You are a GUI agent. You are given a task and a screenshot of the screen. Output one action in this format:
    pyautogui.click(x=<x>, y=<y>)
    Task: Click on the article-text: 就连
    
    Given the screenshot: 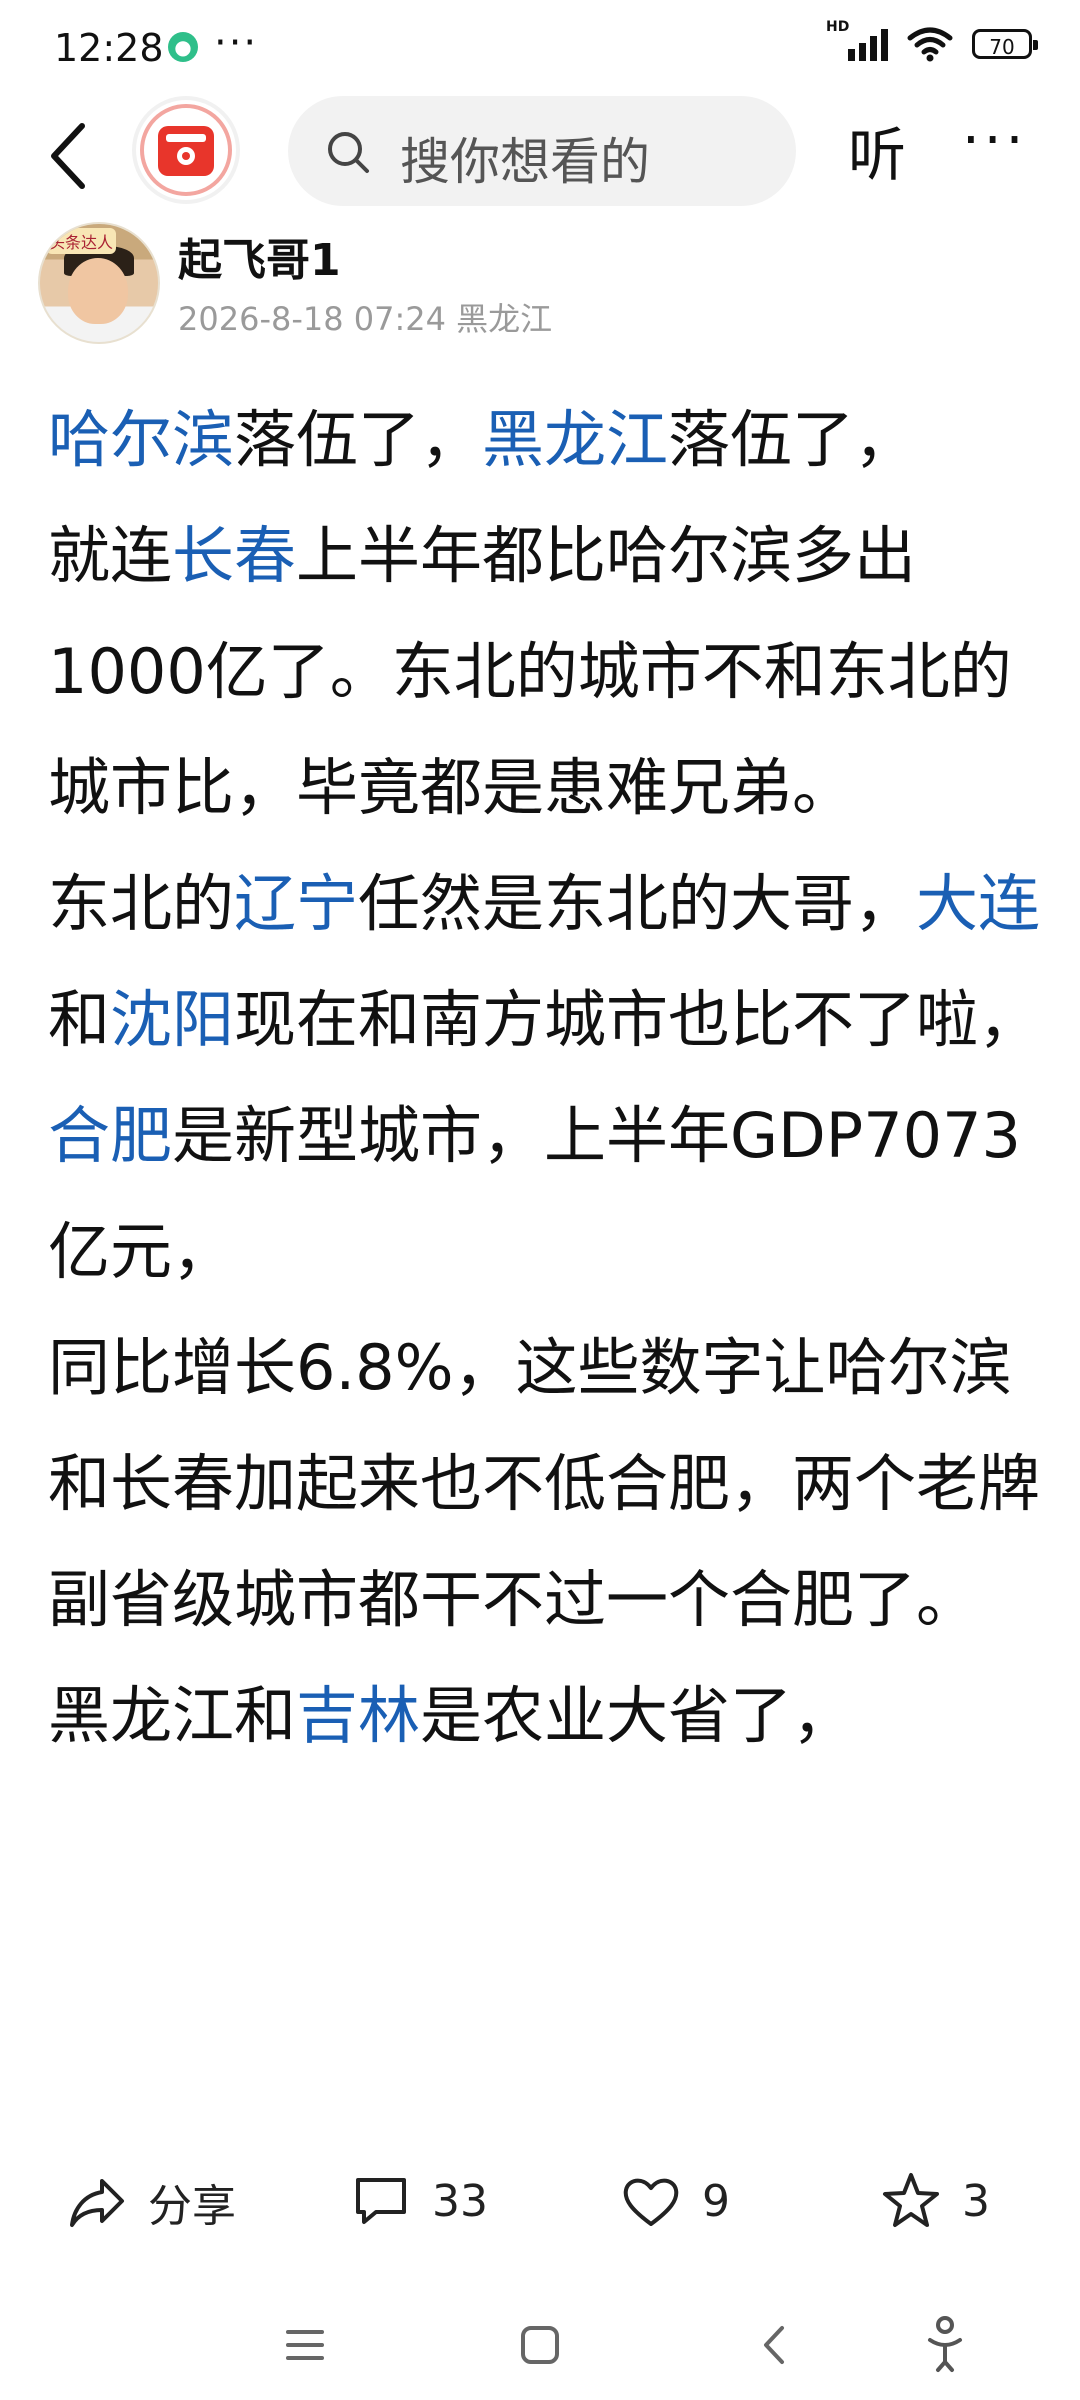 What is the action you would take?
    pyautogui.click(x=110, y=555)
    